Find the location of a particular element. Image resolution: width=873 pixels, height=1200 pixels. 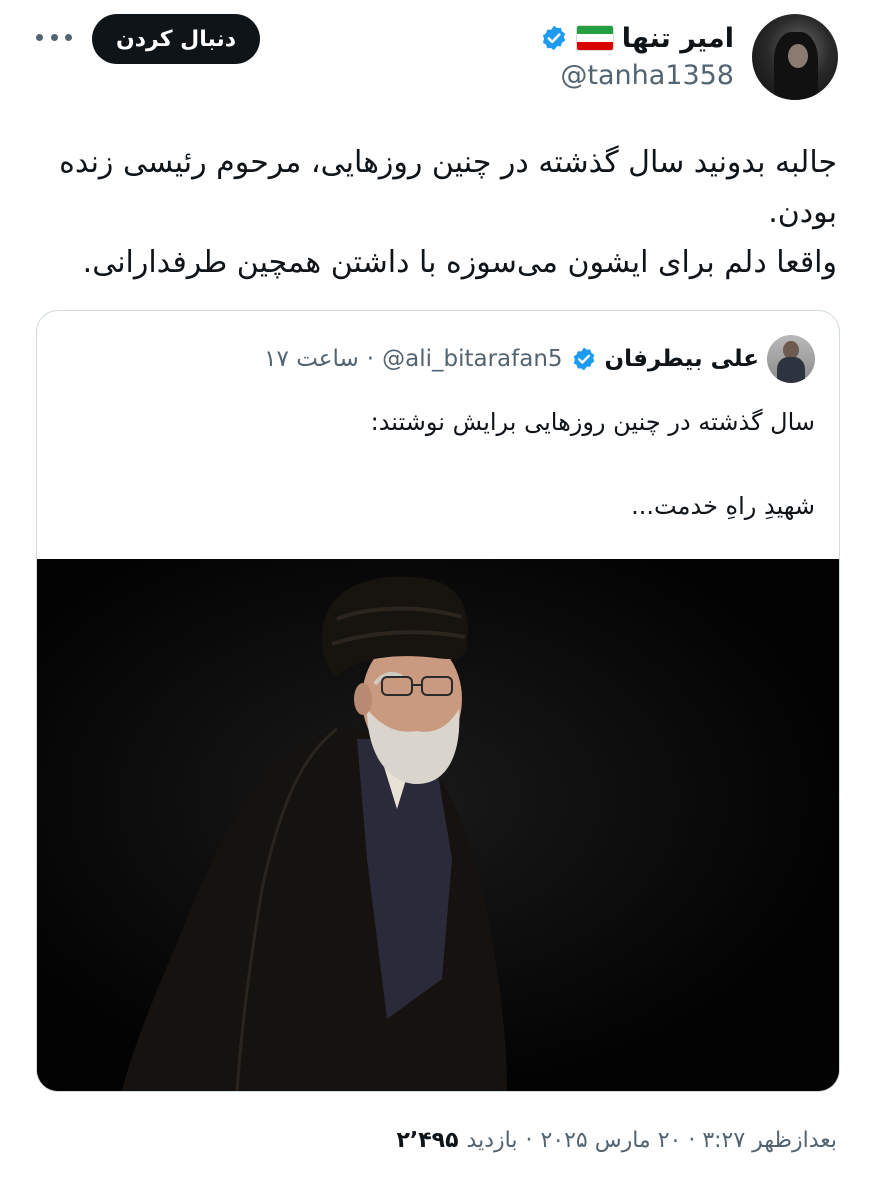

more-options-icon is located at coordinates (54, 37).